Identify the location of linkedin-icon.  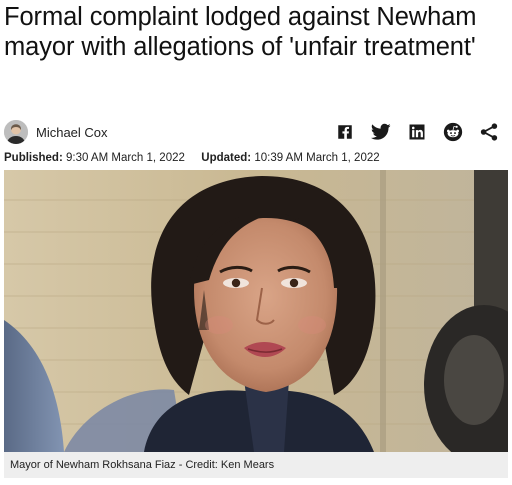
(417, 132).